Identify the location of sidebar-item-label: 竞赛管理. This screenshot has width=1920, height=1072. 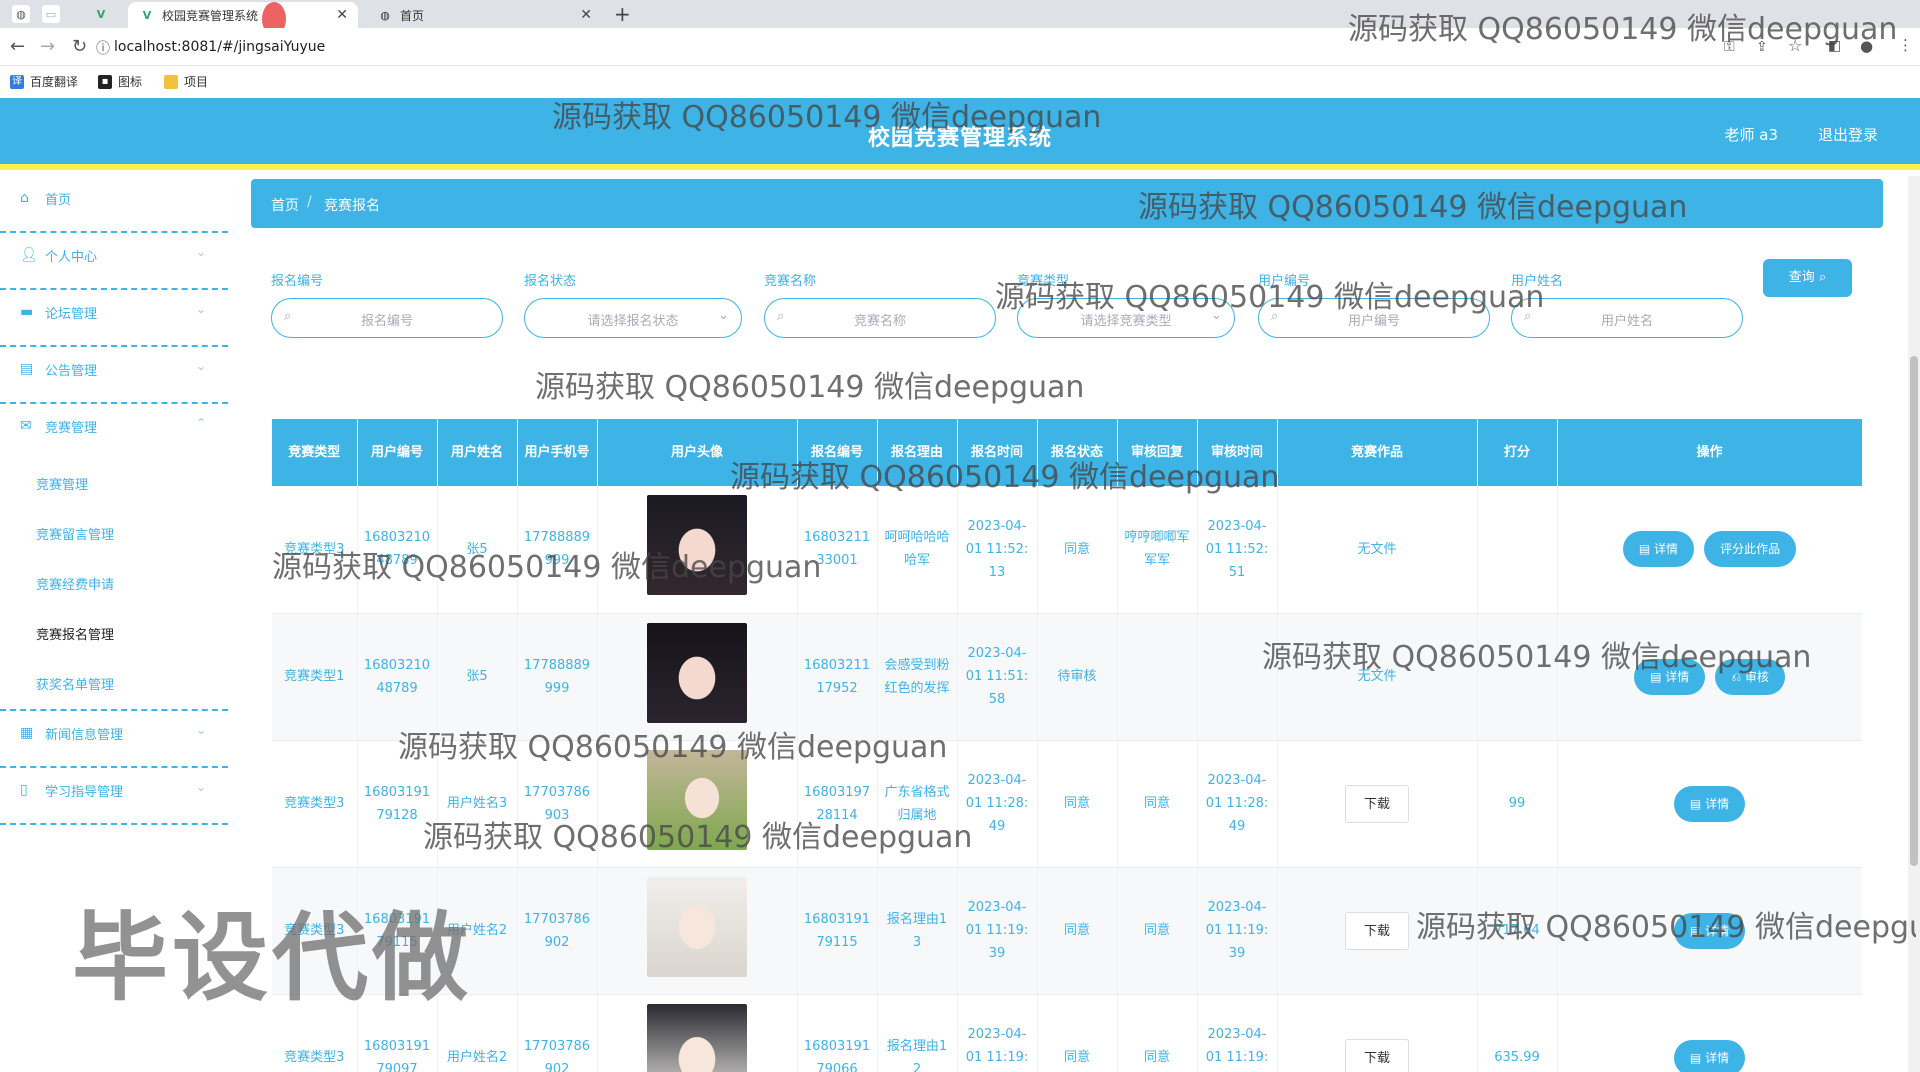
(71, 428).